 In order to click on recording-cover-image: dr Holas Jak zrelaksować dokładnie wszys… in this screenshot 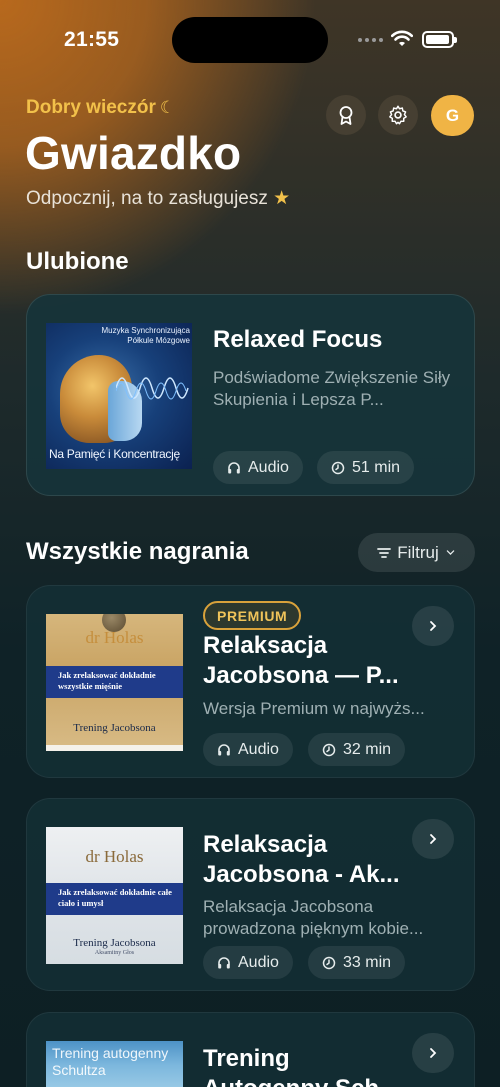, I will do `click(114, 682)`.